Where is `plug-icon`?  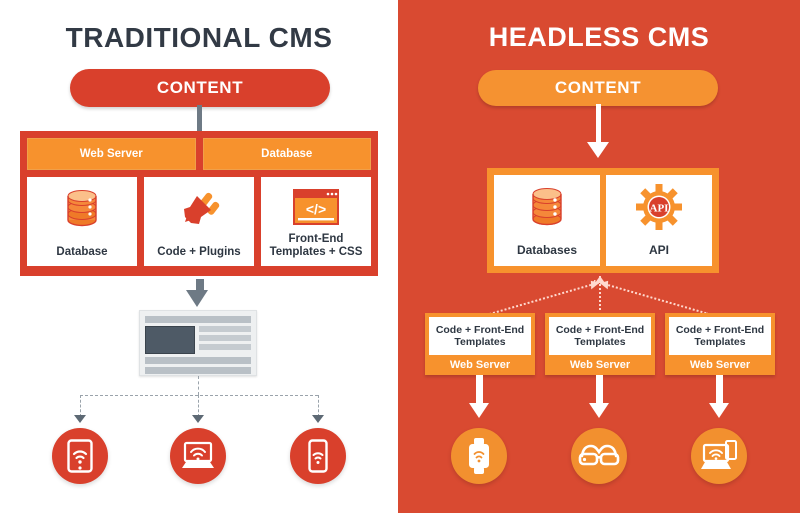
plug-icon is located at coordinates (199, 208).